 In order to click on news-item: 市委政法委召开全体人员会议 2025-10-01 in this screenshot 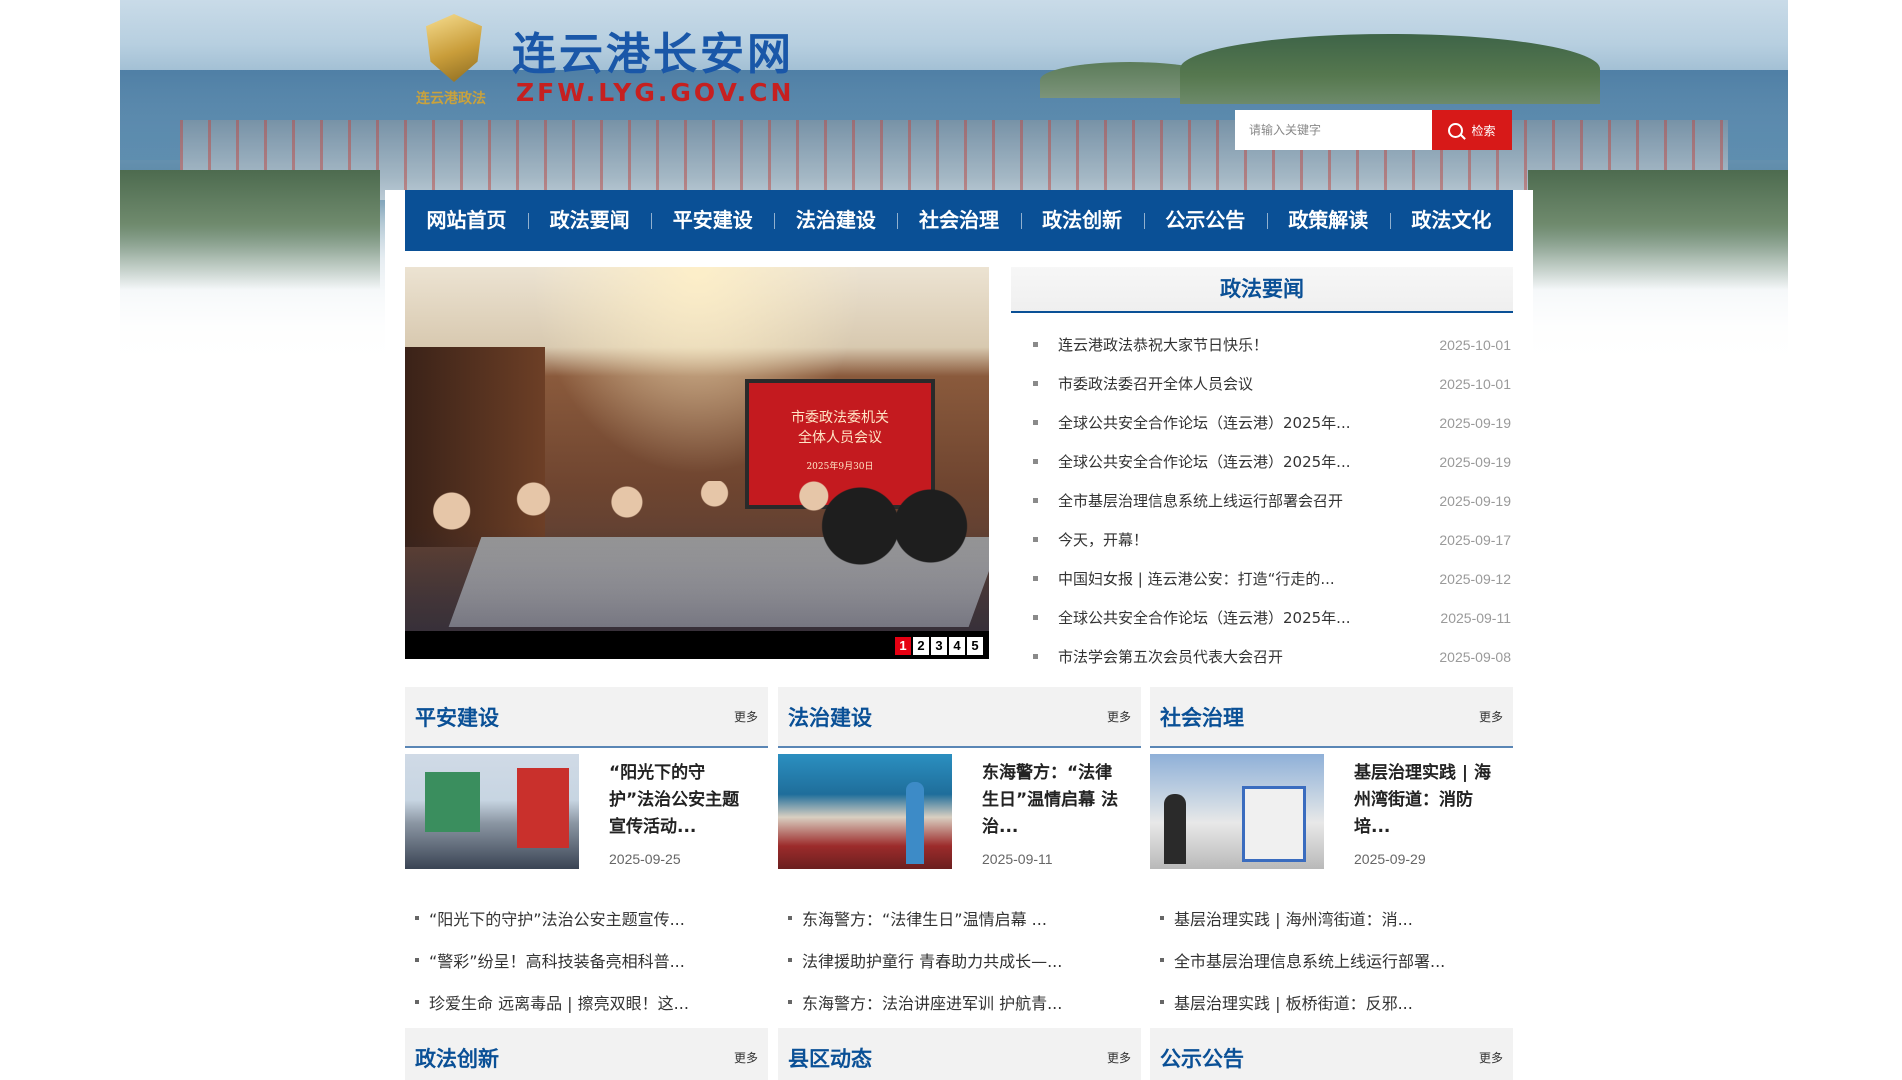, I will do `click(1262, 383)`.